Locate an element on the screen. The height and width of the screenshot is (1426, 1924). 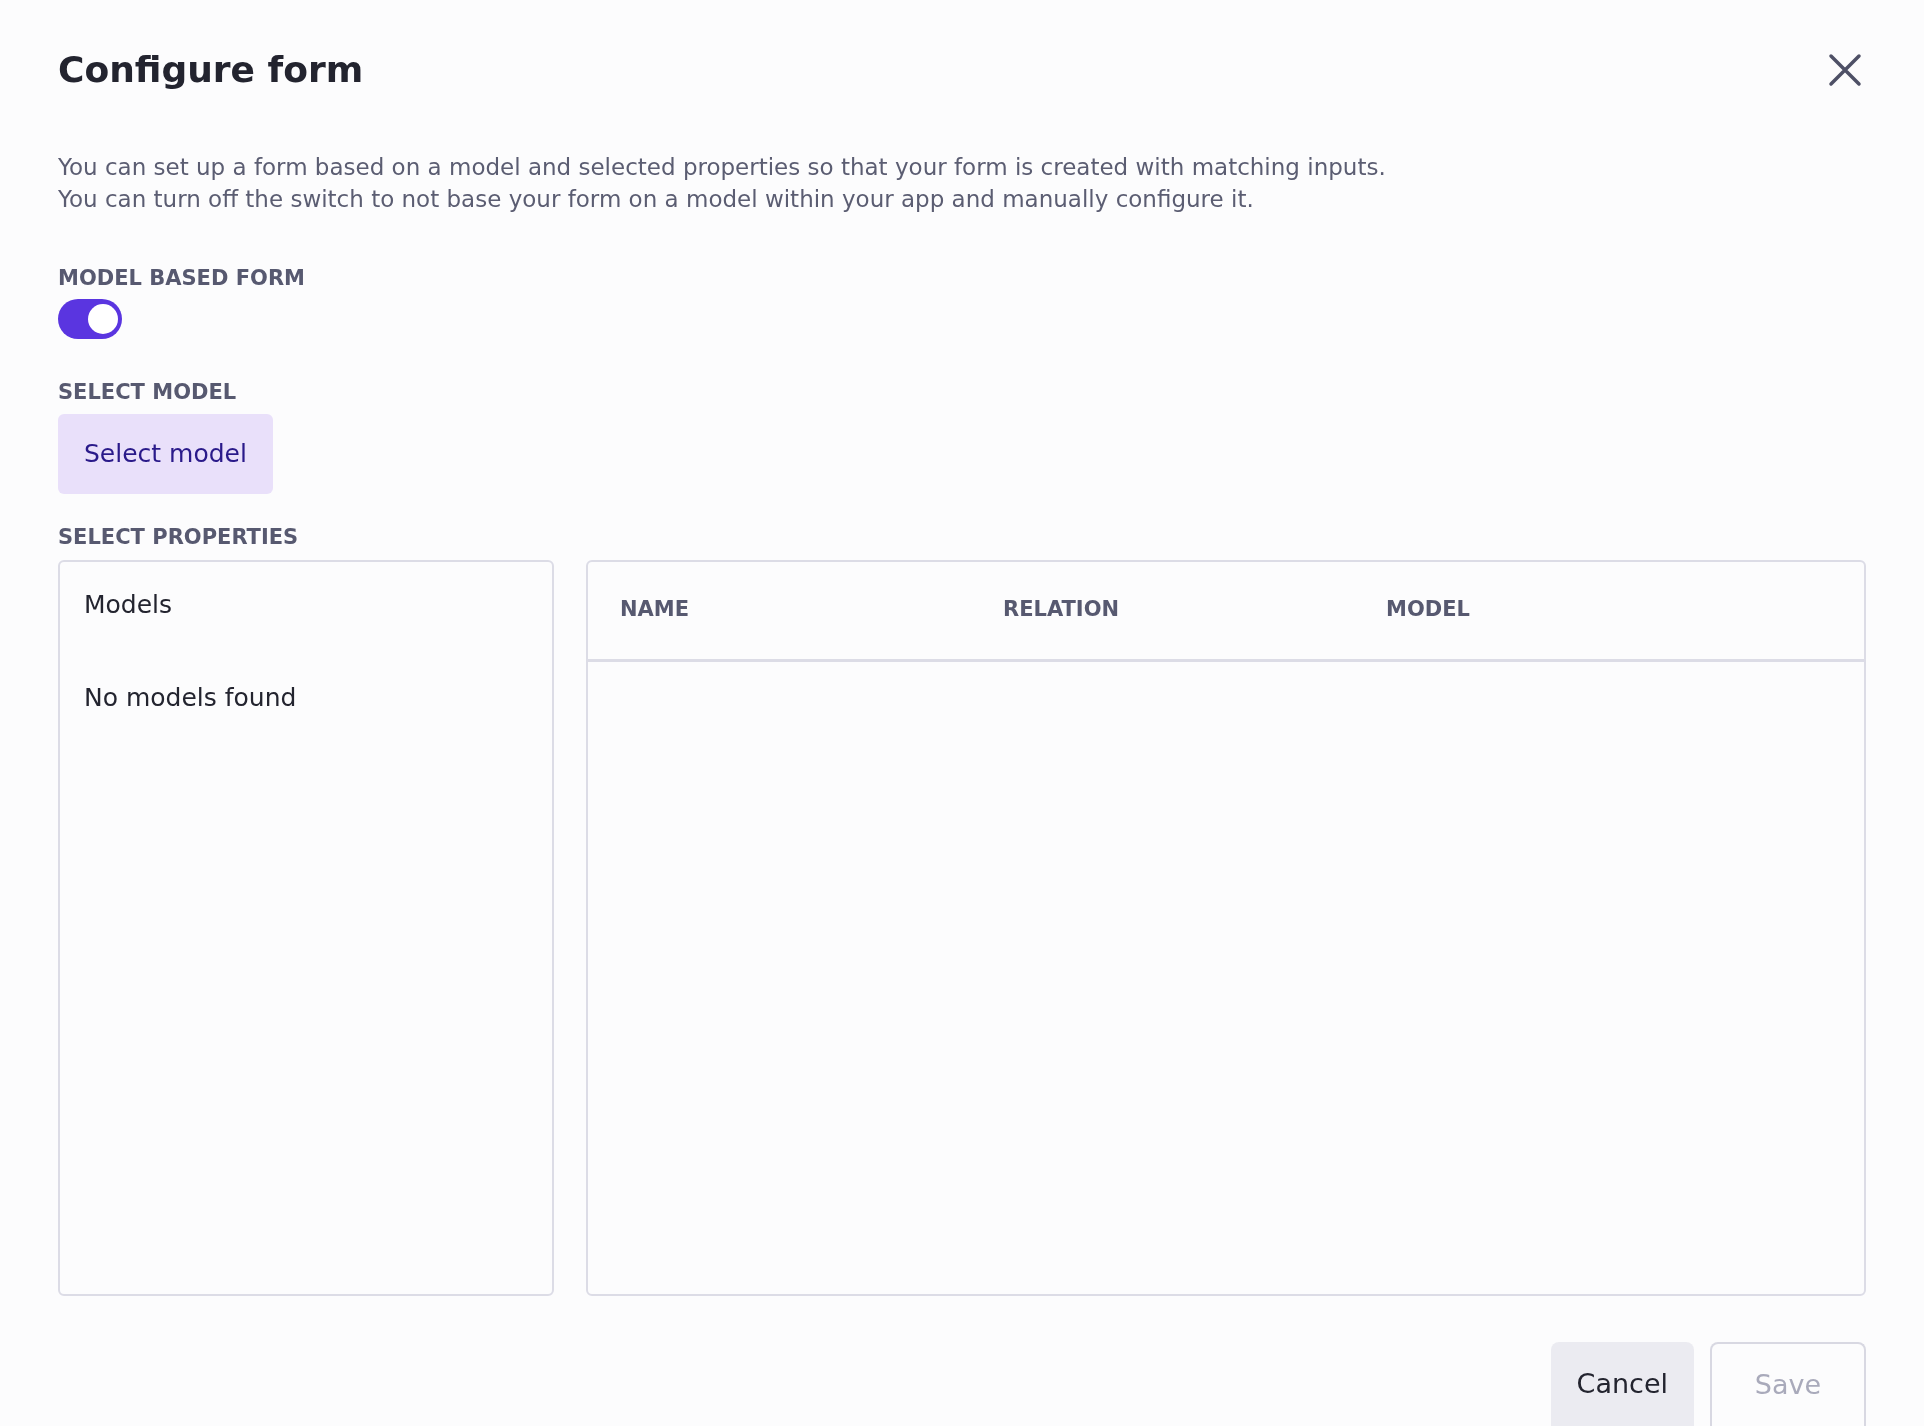
panel-title: Models is located at coordinates (129, 604).